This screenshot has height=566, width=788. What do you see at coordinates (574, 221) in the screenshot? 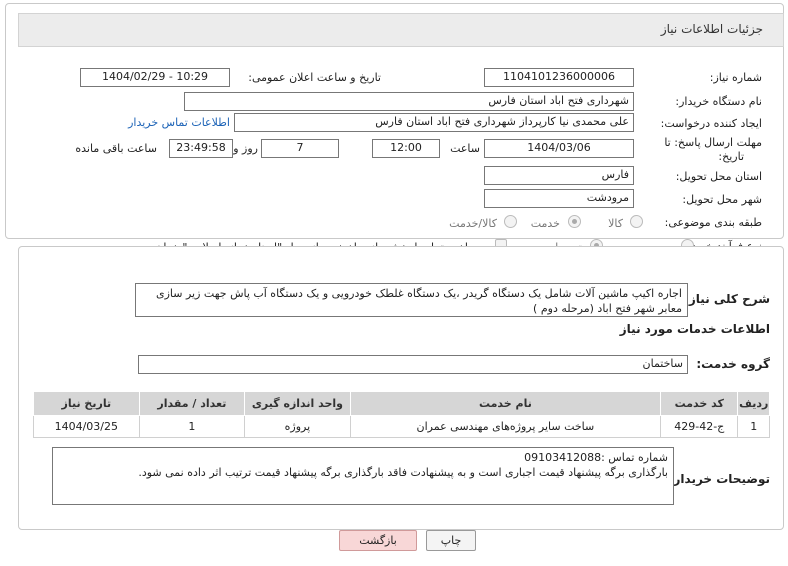
I see `category-radio-service` at bounding box center [574, 221].